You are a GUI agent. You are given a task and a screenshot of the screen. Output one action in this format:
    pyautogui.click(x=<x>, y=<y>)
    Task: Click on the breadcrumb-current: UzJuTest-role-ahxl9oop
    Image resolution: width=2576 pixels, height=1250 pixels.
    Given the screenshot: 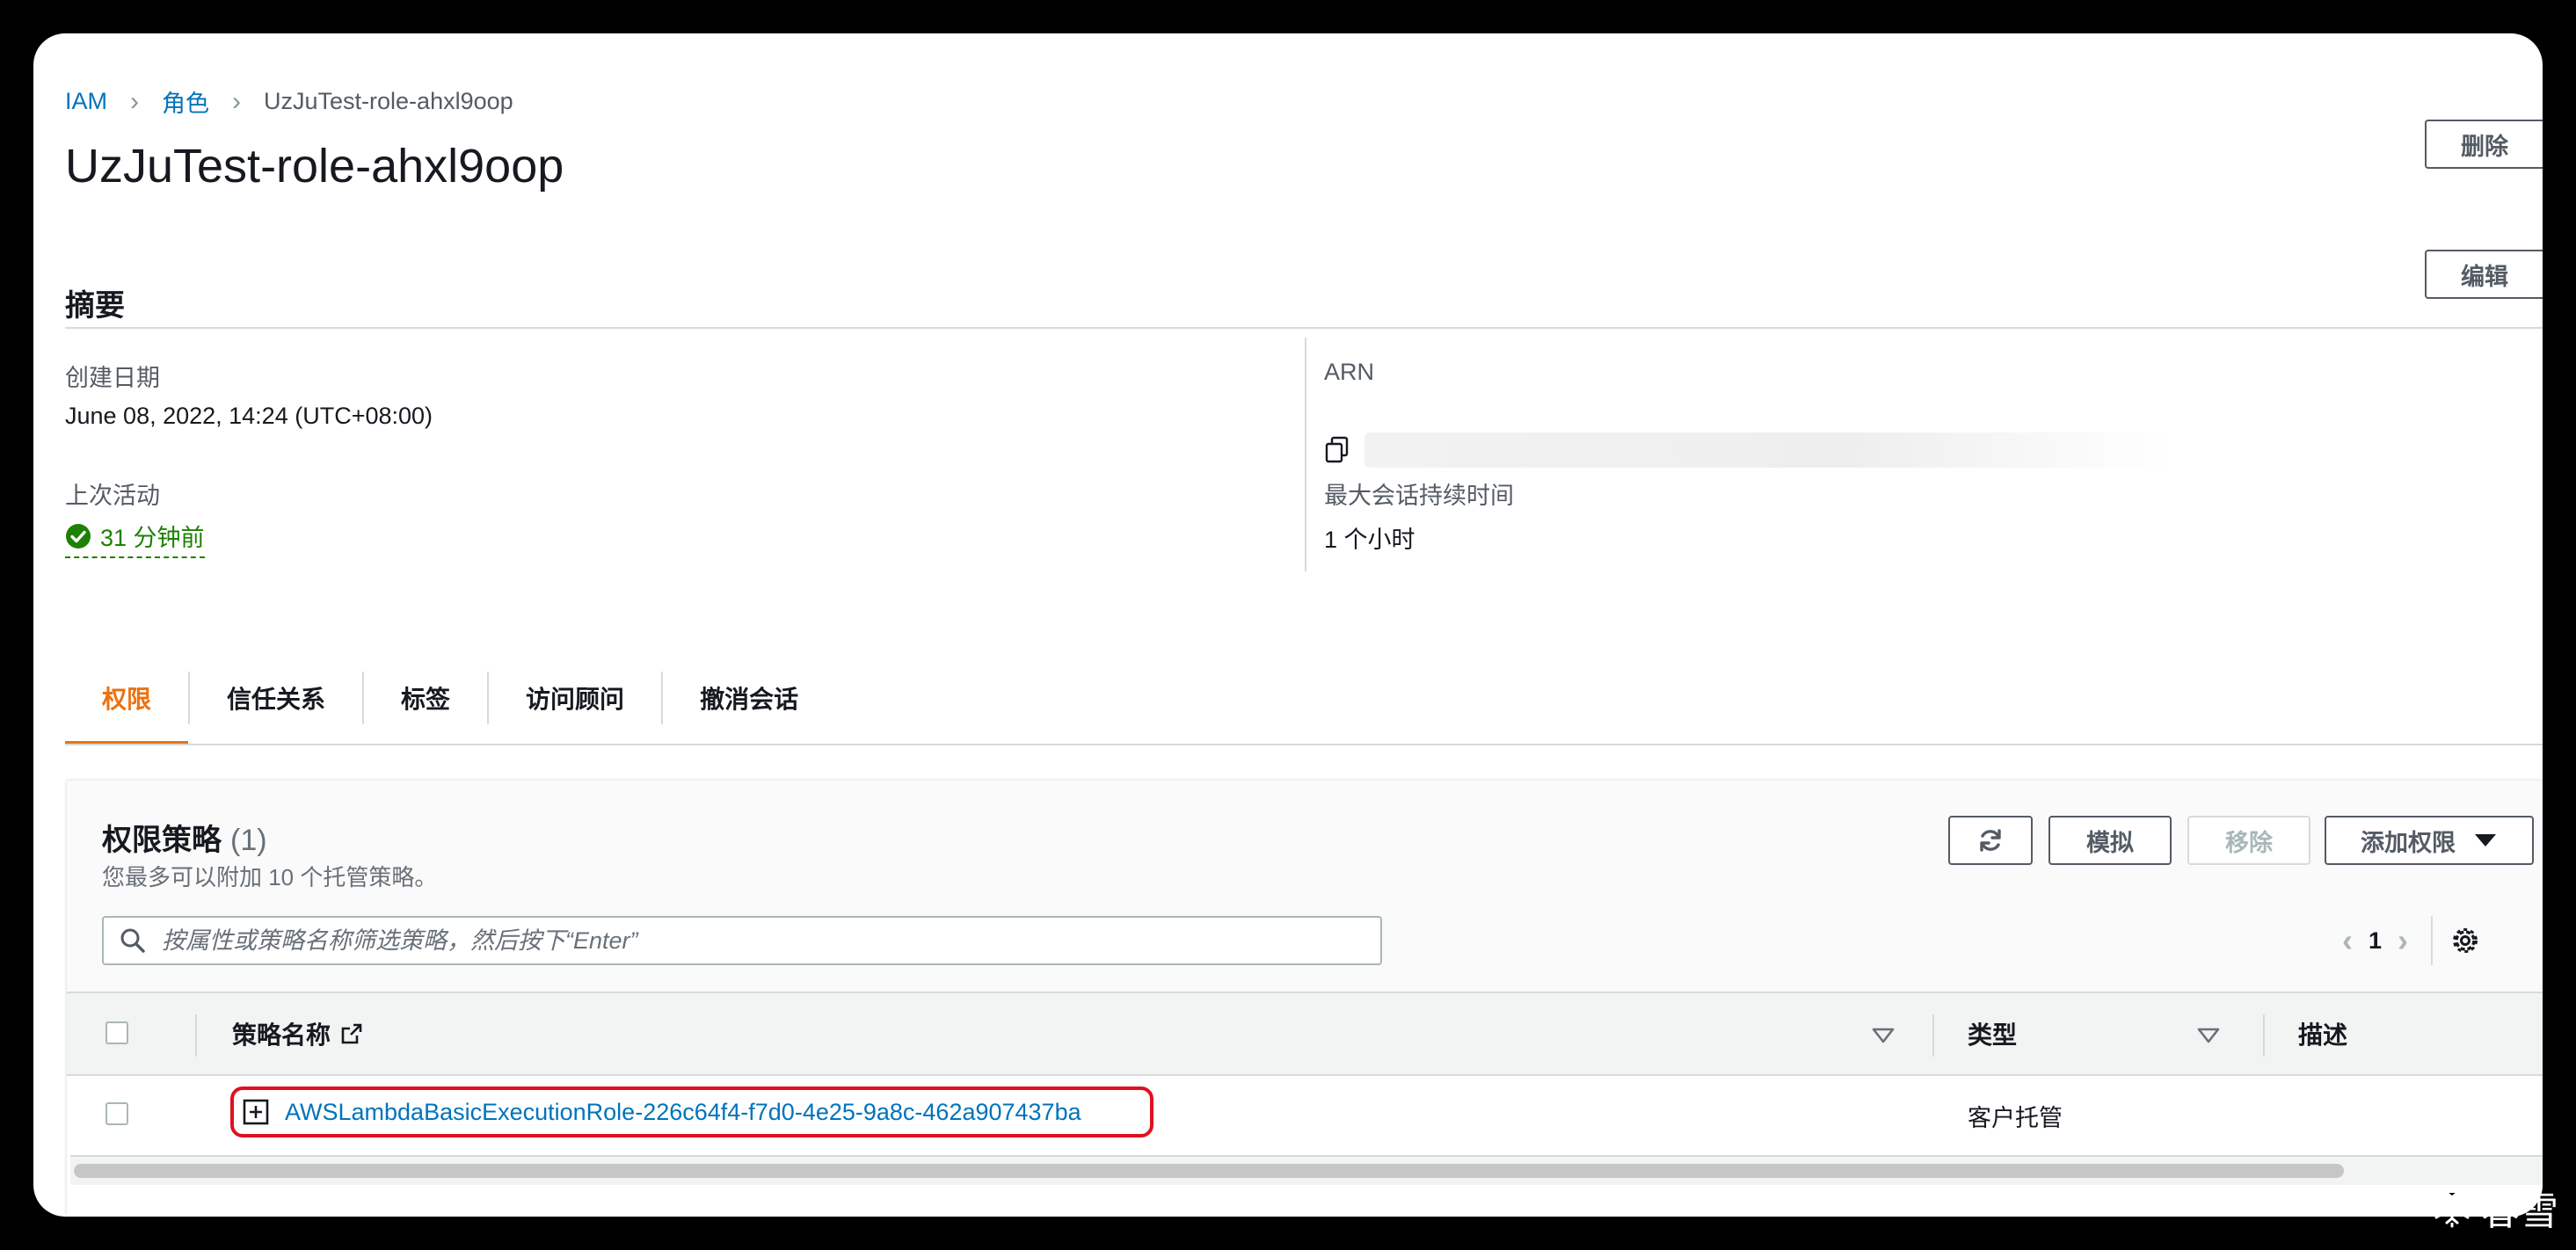 What is the action you would take?
    pyautogui.click(x=388, y=101)
    